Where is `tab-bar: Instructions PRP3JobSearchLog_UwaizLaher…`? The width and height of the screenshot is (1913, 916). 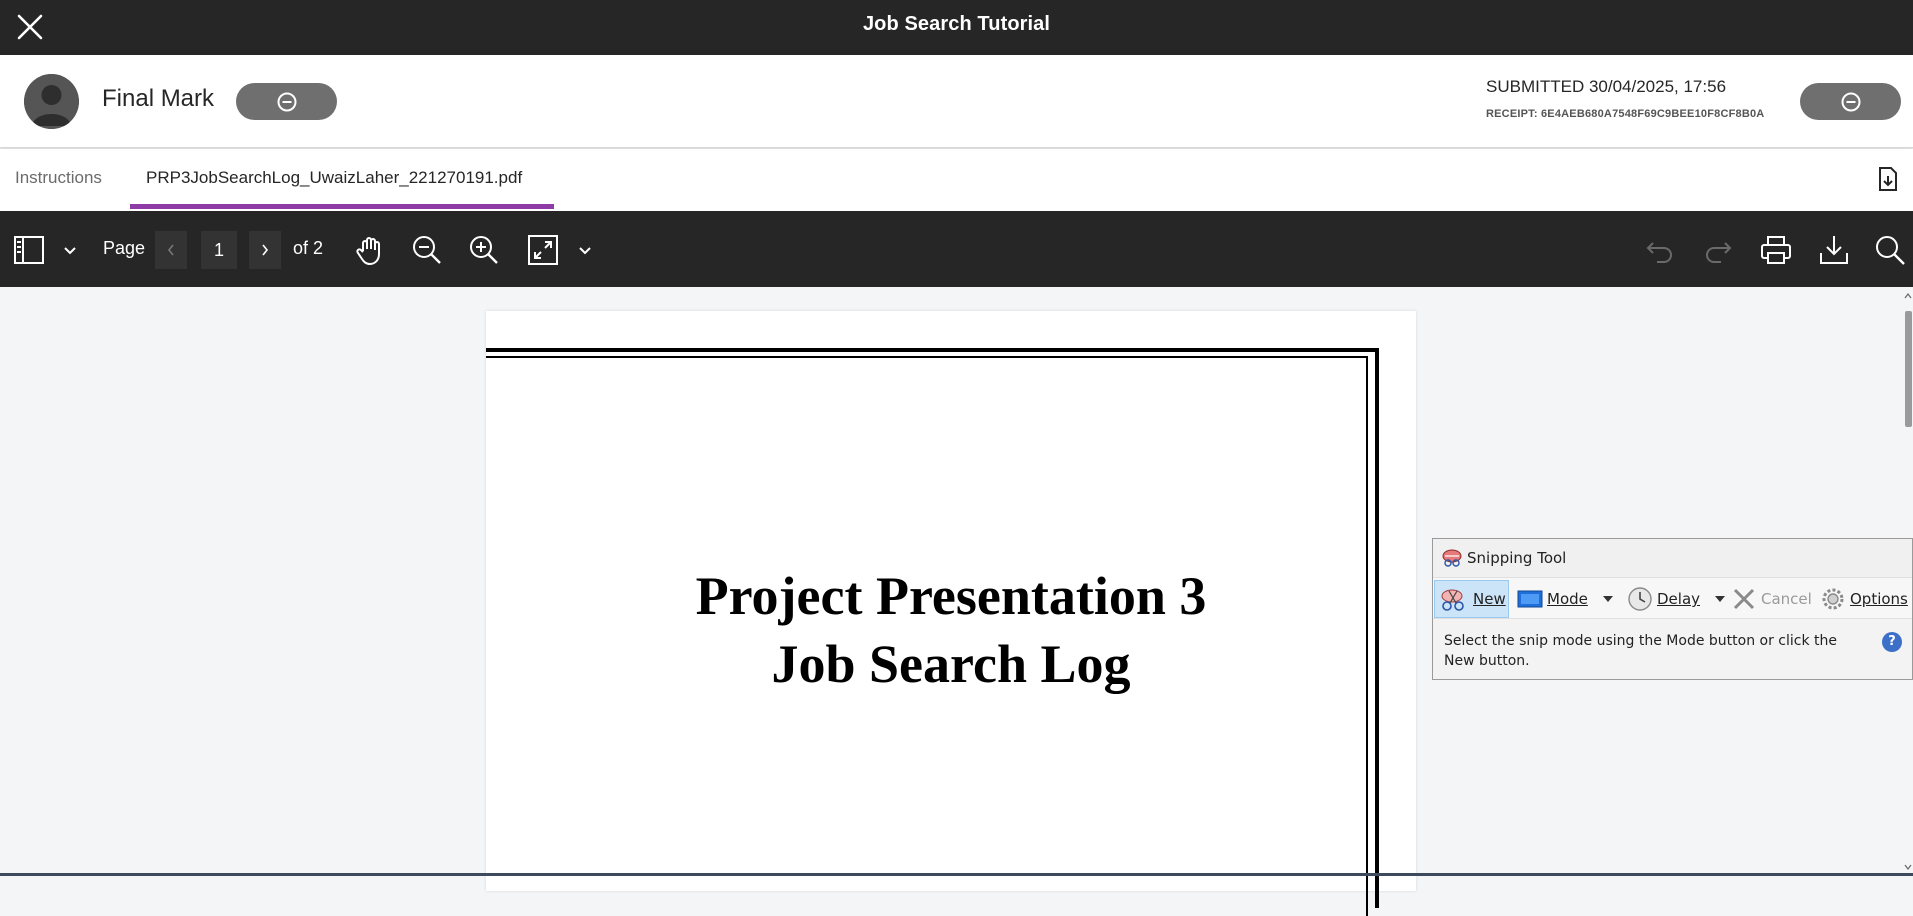
tab-bar: Instructions PRP3JobSearchLog_UwaizLaher… is located at coordinates (956, 180).